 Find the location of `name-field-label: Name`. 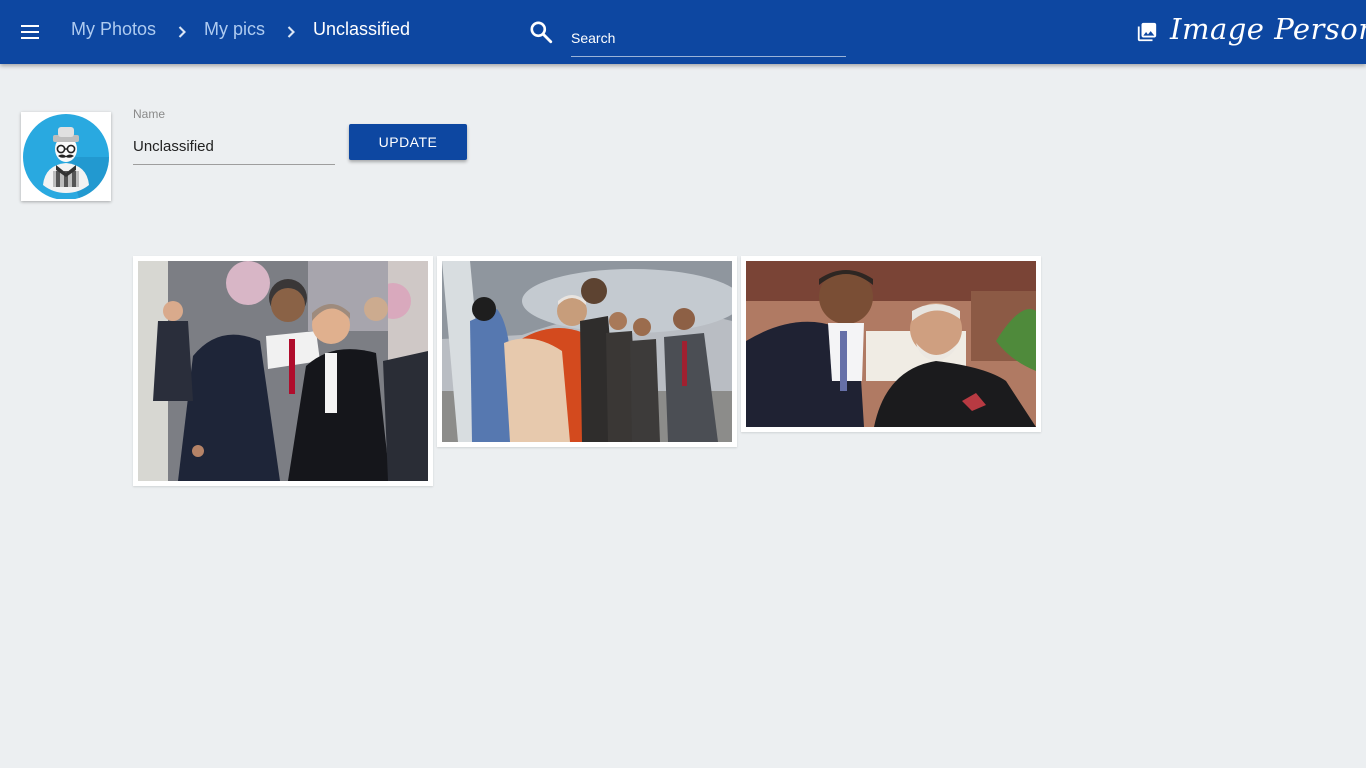

name-field-label: Name is located at coordinates (149, 114).